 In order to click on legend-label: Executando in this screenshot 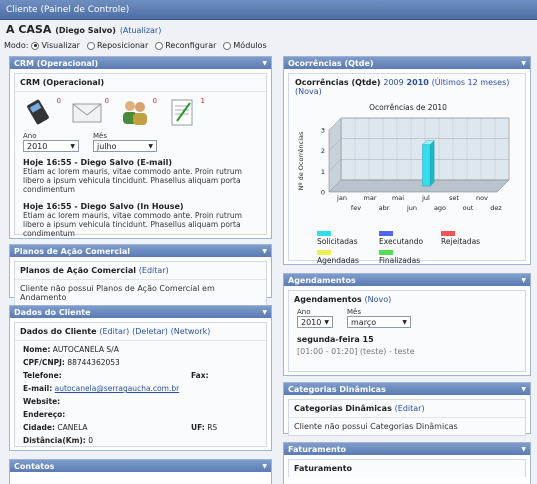, I will do `click(401, 241)`.